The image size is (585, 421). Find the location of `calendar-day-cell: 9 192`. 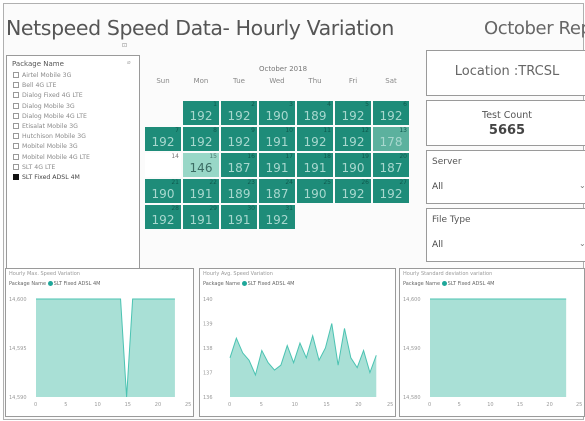

calendar-day-cell: 9 192 is located at coordinates (239, 139).